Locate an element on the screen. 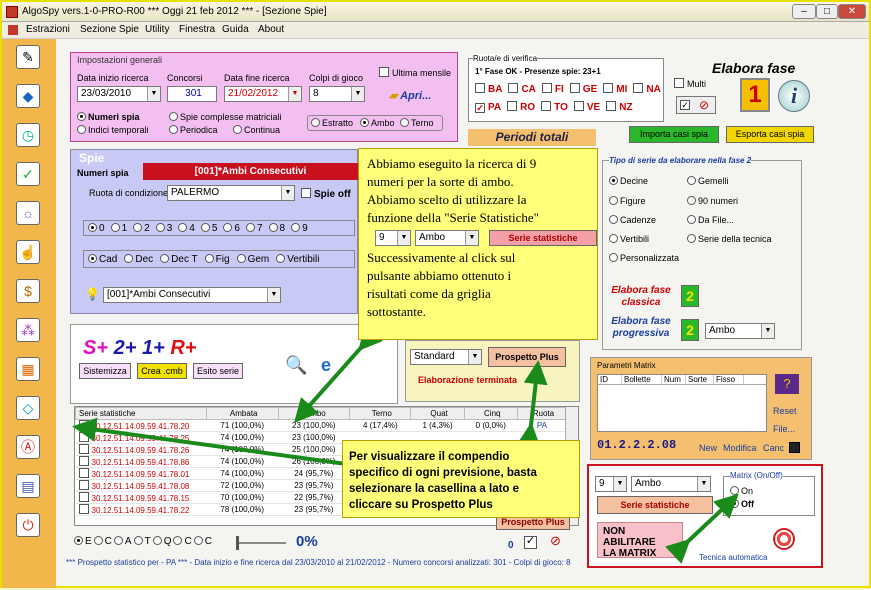  note1-line4: funzione della "Serie Statistiche" is located at coordinates (453, 217).